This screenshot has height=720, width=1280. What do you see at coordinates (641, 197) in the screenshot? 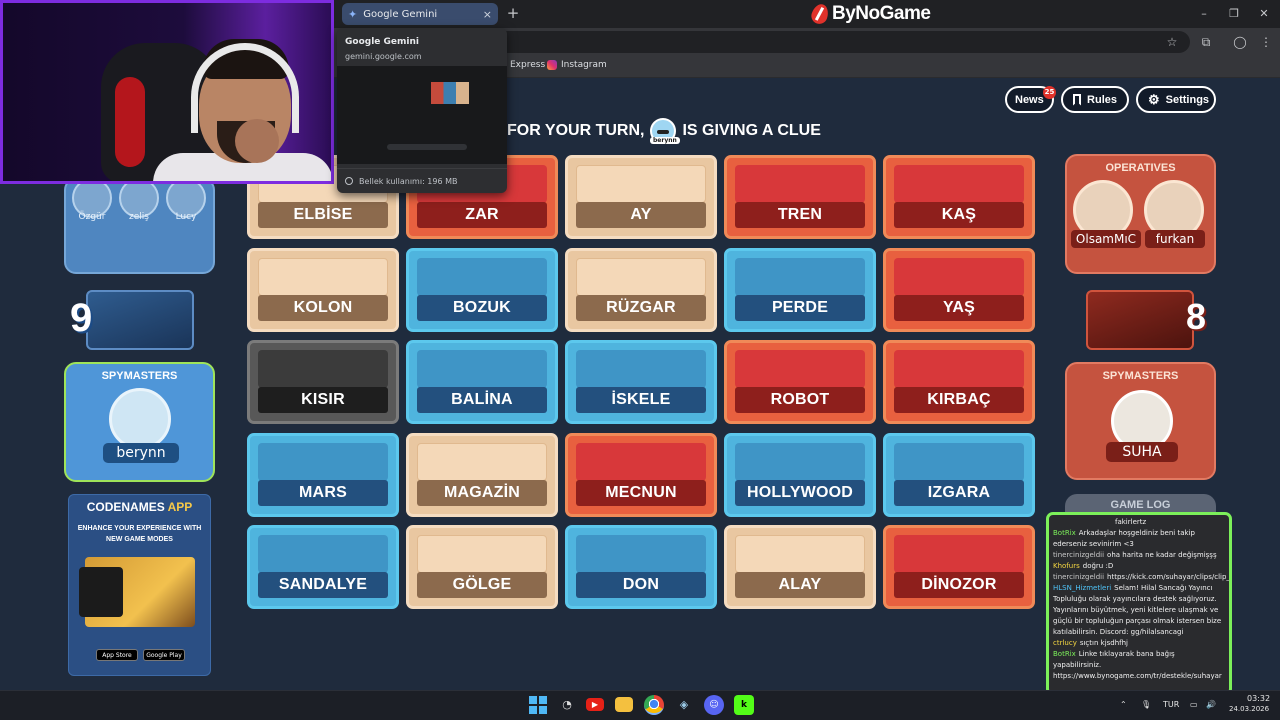
I see `word-card: AY` at bounding box center [641, 197].